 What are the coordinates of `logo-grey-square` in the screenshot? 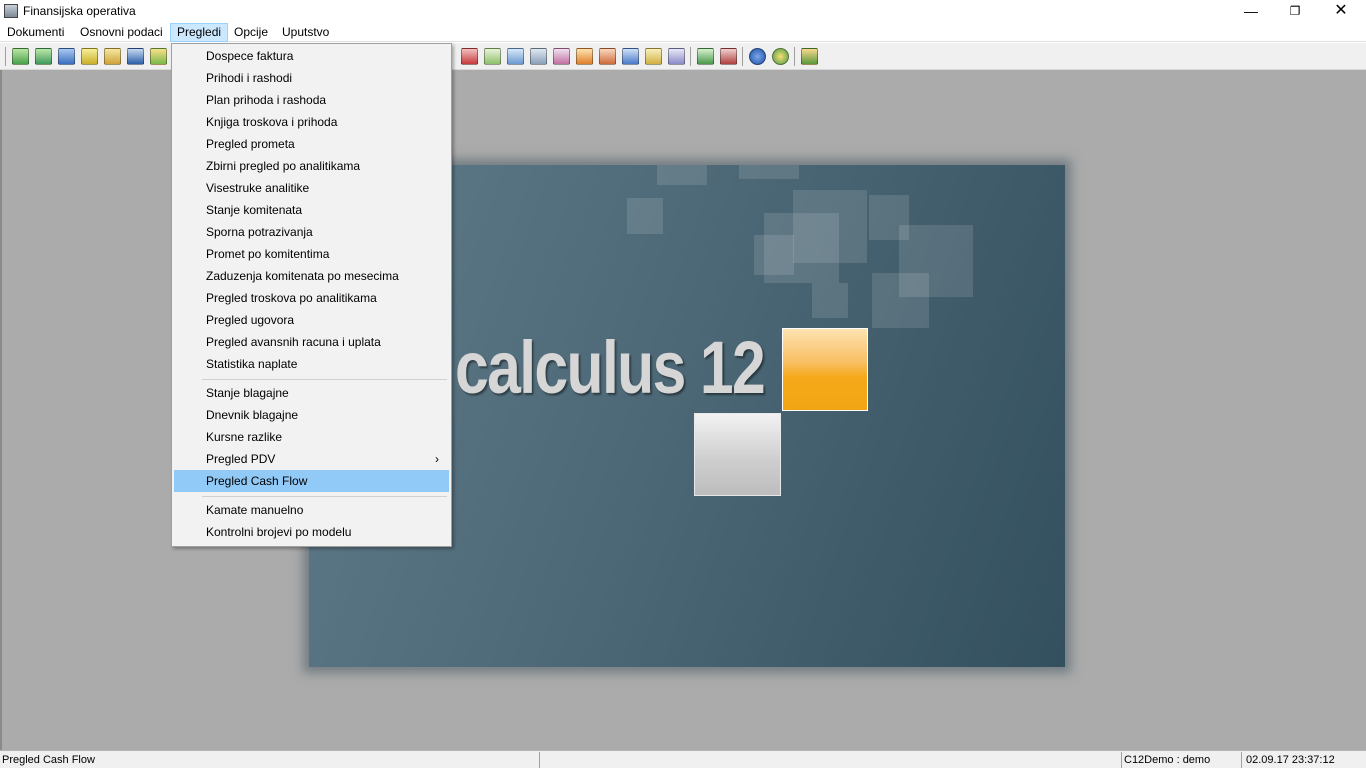 It's located at (737, 454).